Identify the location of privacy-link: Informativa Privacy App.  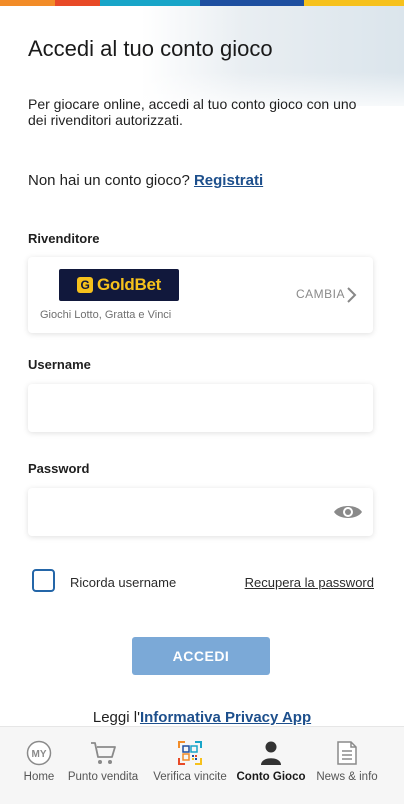
(225, 717).